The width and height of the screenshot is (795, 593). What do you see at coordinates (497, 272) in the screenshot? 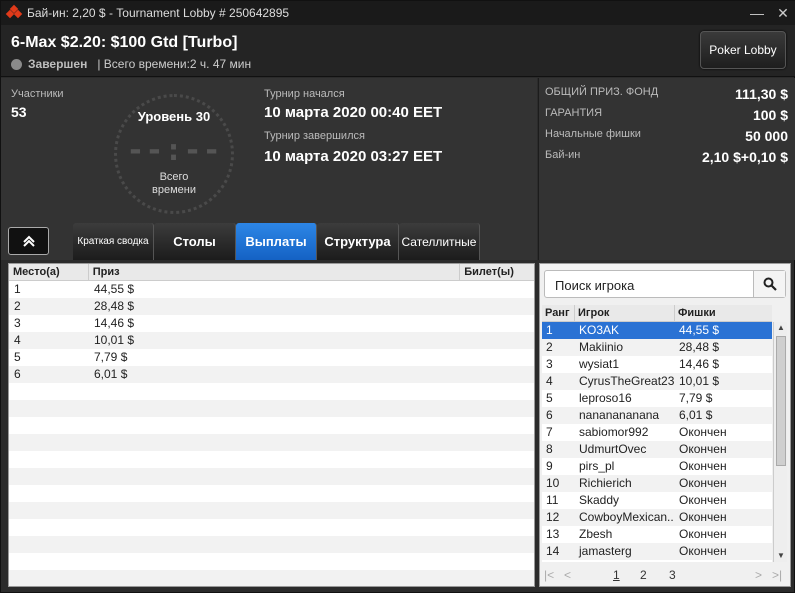
I see `column-header-tickets: Билет(ы)` at bounding box center [497, 272].